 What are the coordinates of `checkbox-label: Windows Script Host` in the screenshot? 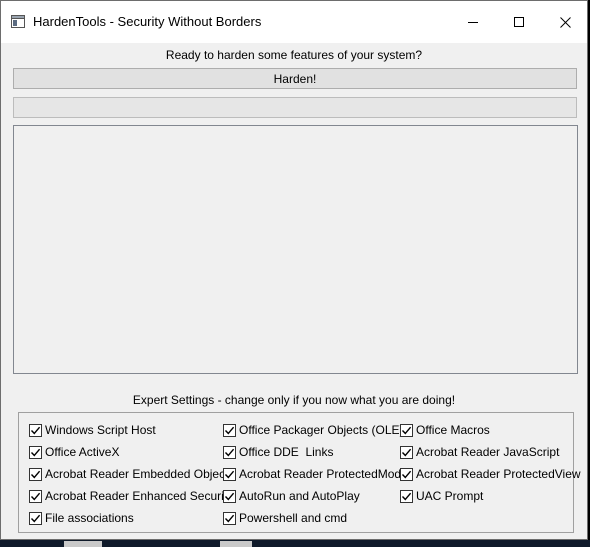 It's located at (100, 430).